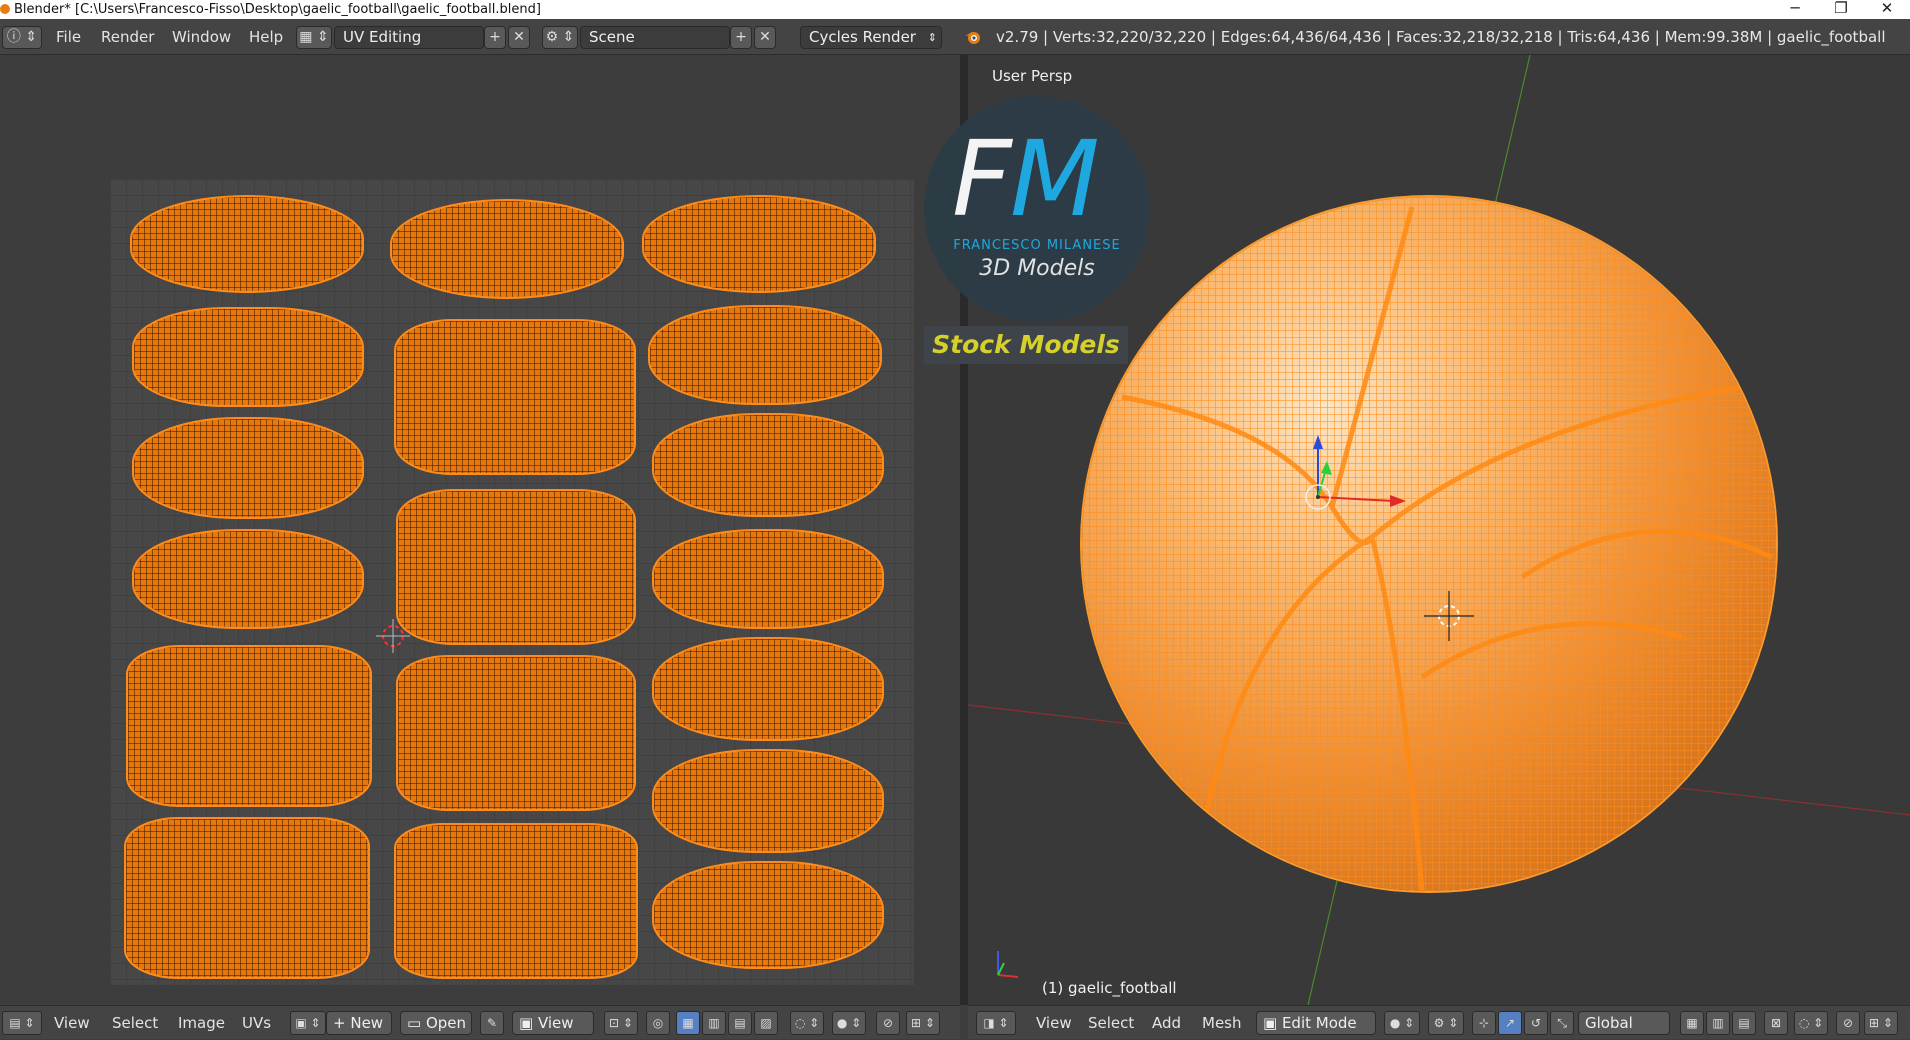  Describe the element at coordinates (560, 37) in the screenshot. I see `scene-icon: ⚙ ⇕` at that location.